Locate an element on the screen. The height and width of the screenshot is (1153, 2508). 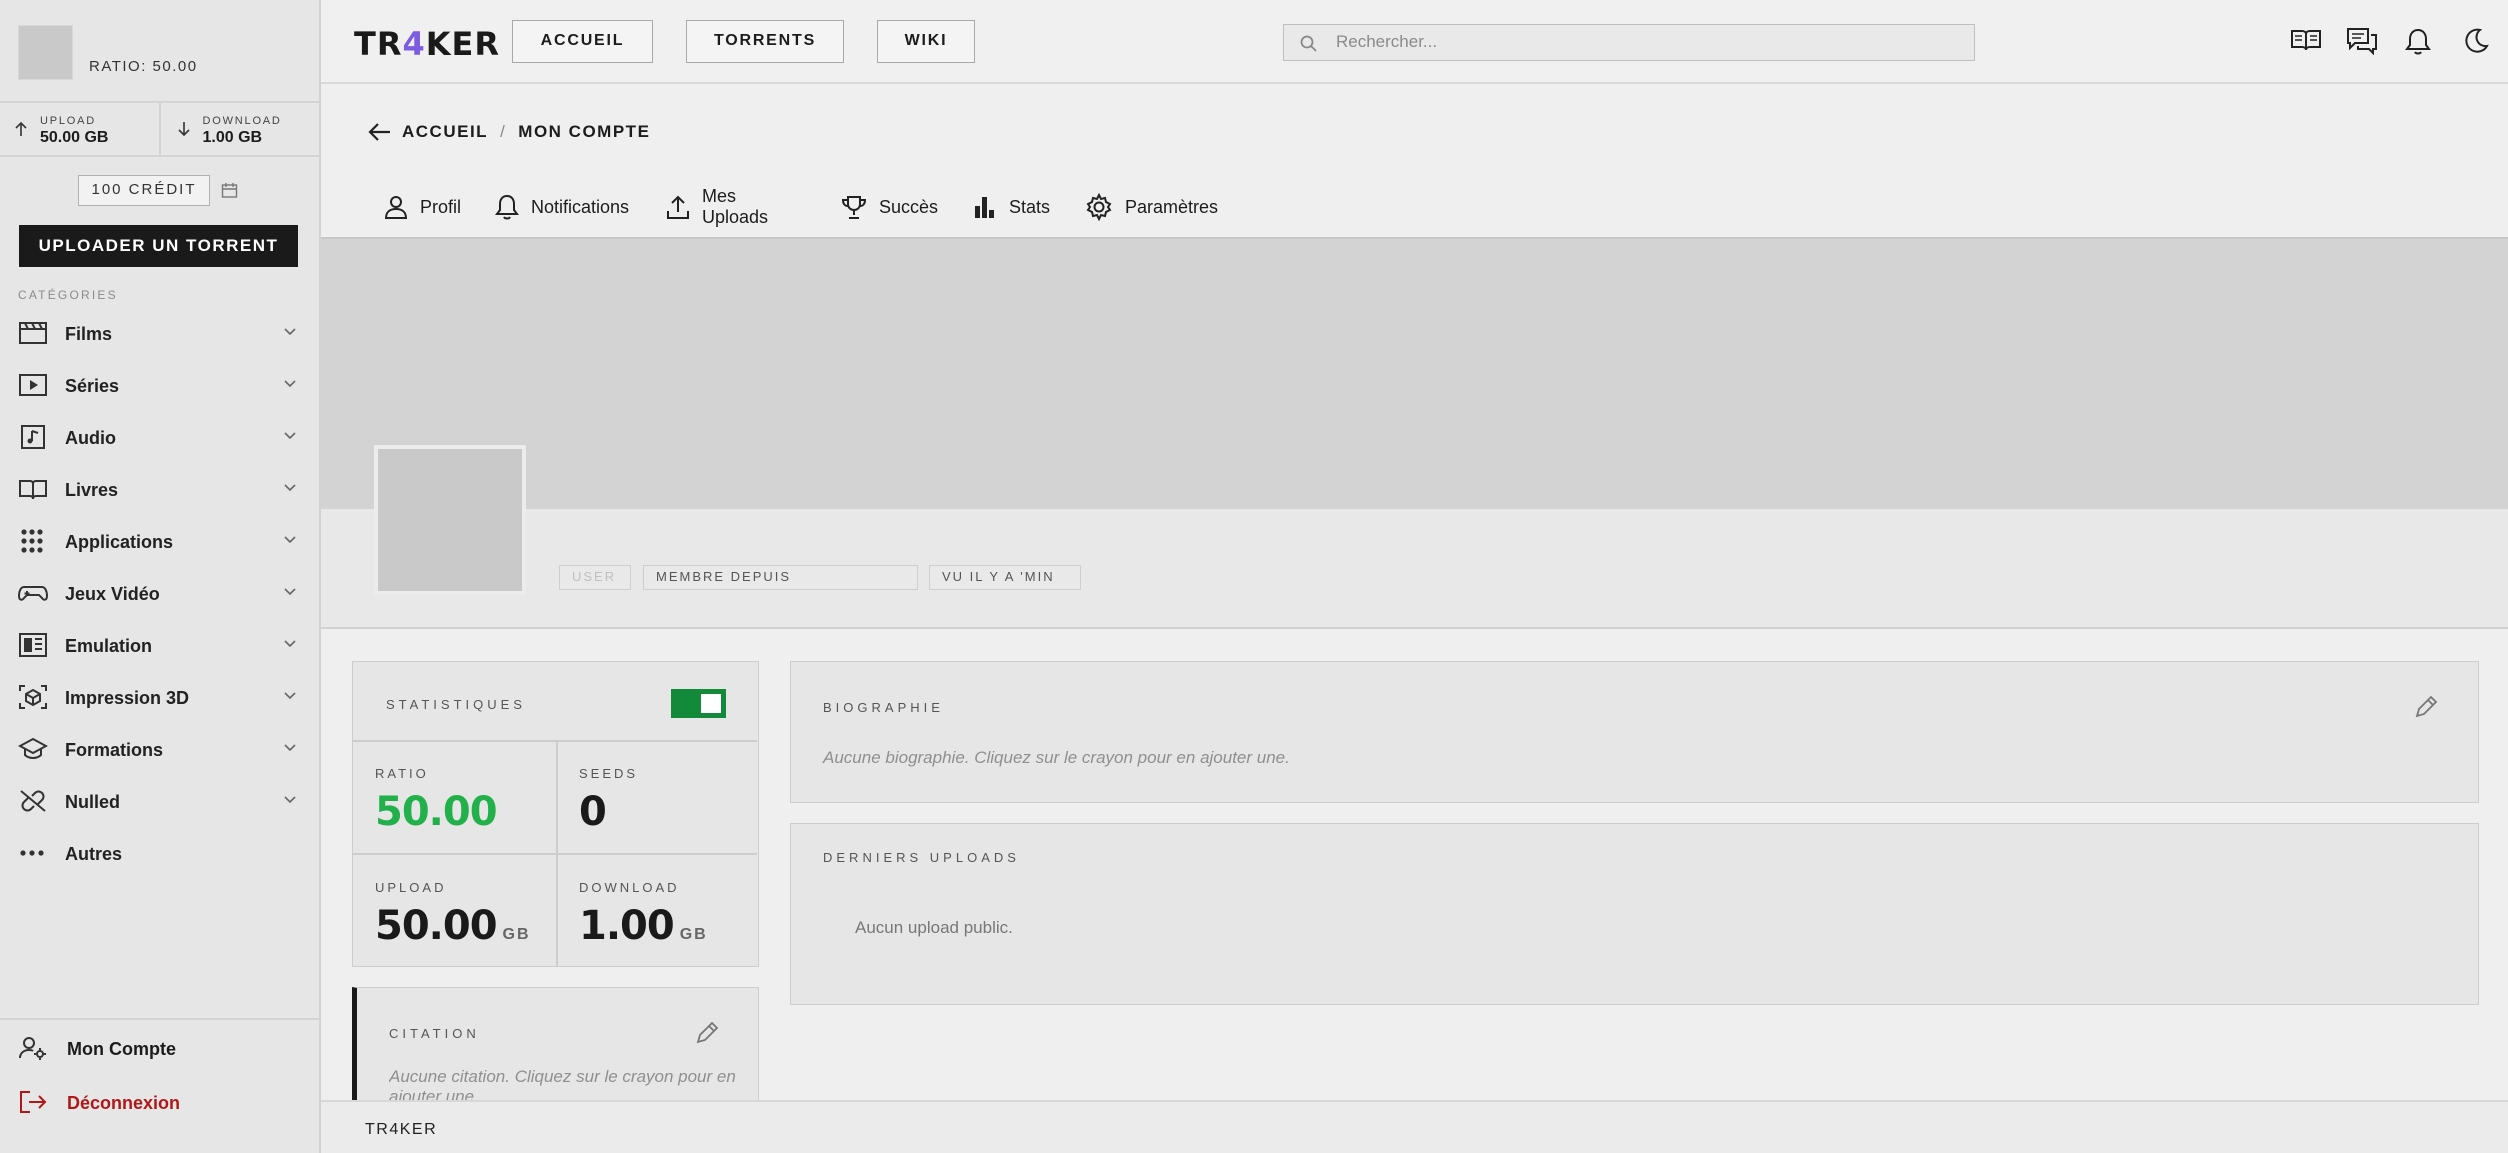
credit-badge: 100 CRÉDIT is located at coordinates (144, 190).